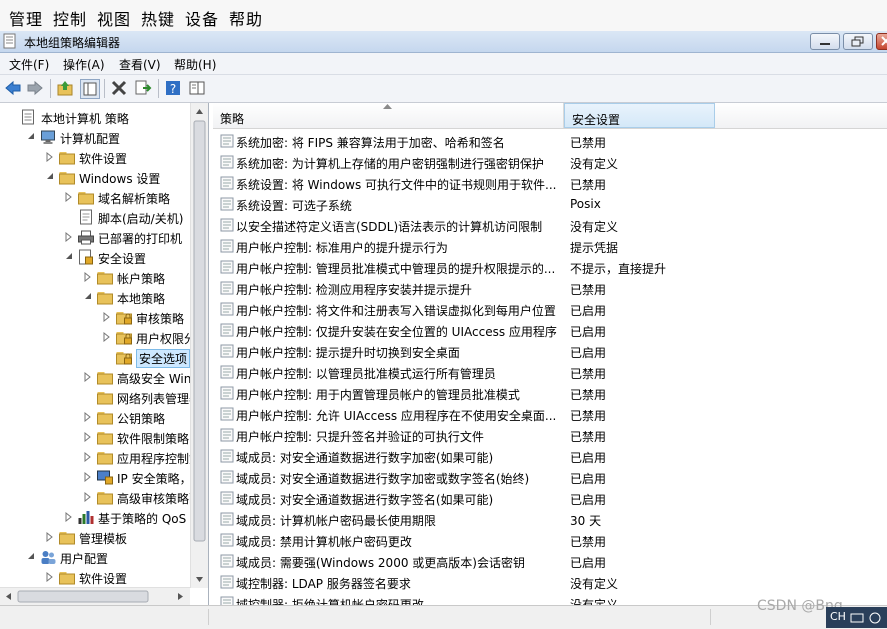 This screenshot has height=629, width=887. I want to click on tree-vertical-scrollbar, so click(199, 345).